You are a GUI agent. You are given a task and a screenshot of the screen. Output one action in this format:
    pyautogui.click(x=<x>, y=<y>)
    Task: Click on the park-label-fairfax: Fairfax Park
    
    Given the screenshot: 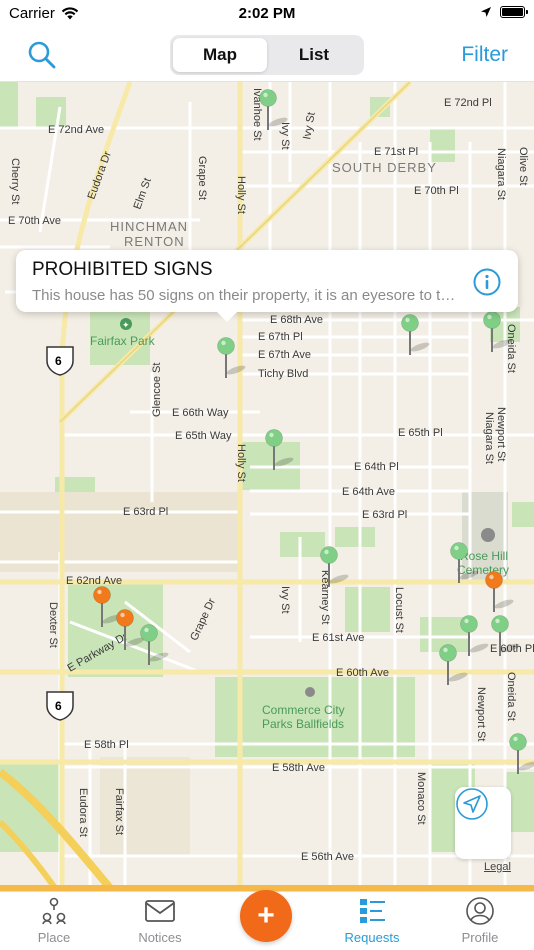 What is the action you would take?
    pyautogui.click(x=123, y=341)
    